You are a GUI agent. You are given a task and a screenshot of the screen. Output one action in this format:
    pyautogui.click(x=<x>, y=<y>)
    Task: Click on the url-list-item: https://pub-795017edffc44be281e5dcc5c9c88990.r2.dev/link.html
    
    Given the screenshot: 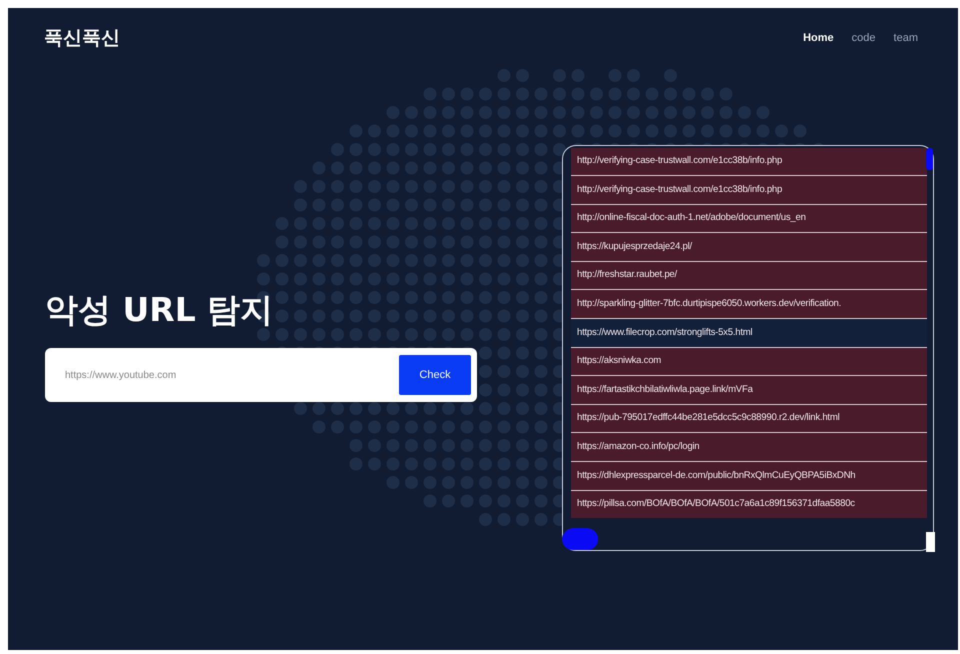 What is the action you would take?
    pyautogui.click(x=749, y=418)
    